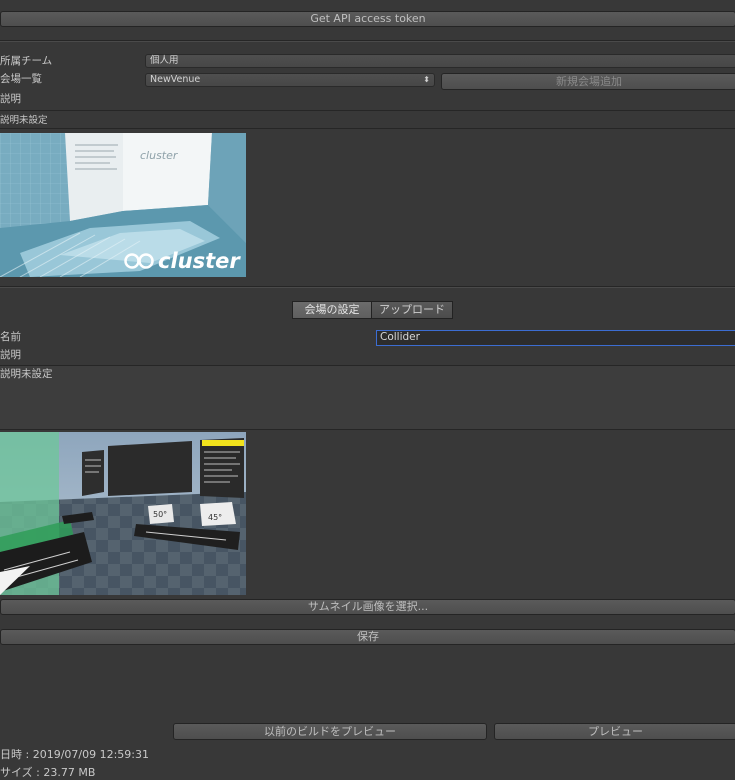 The image size is (735, 780). Describe the element at coordinates (332, 310) in the screenshot. I see `tab-venue-settings: 会場の設定` at that location.